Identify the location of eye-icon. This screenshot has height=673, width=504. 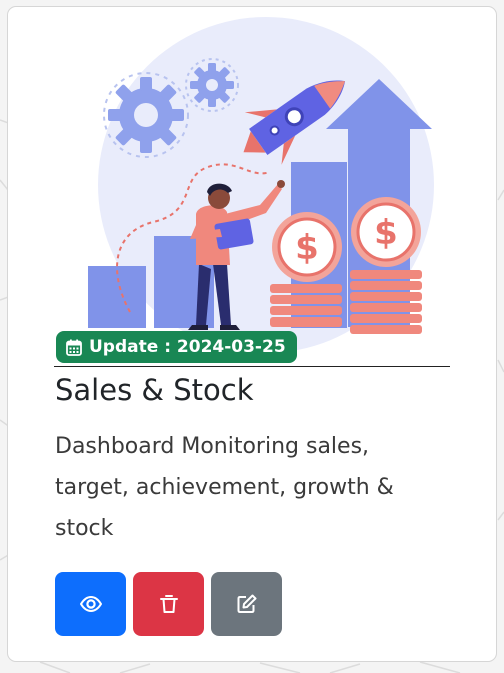
(90, 604).